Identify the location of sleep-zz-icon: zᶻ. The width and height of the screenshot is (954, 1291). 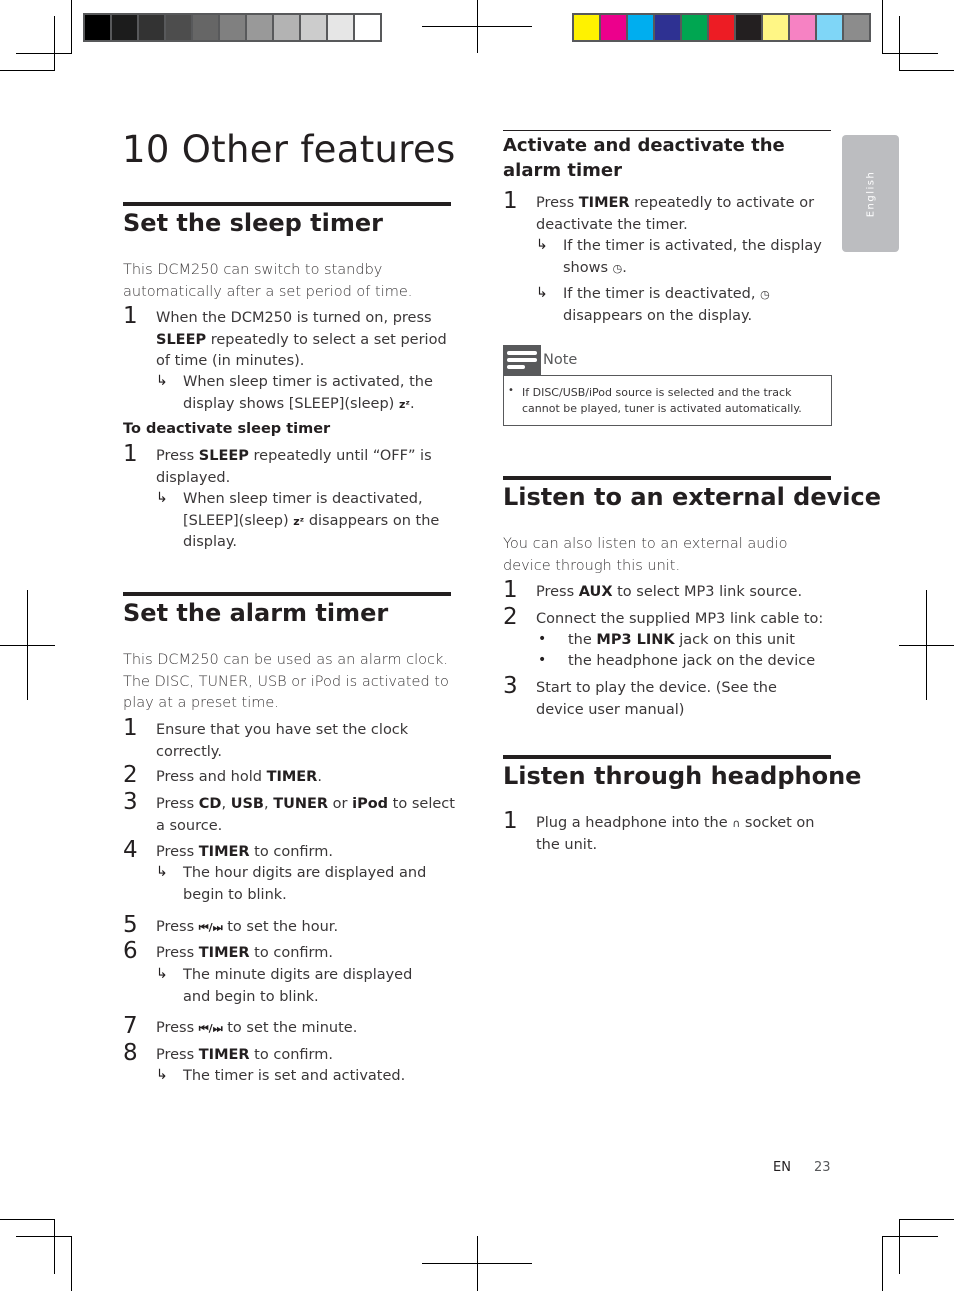
(404, 404).